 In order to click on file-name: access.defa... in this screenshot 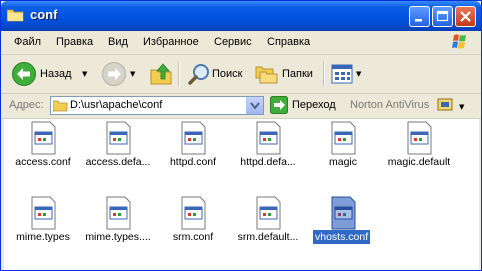, I will do `click(118, 162)`.